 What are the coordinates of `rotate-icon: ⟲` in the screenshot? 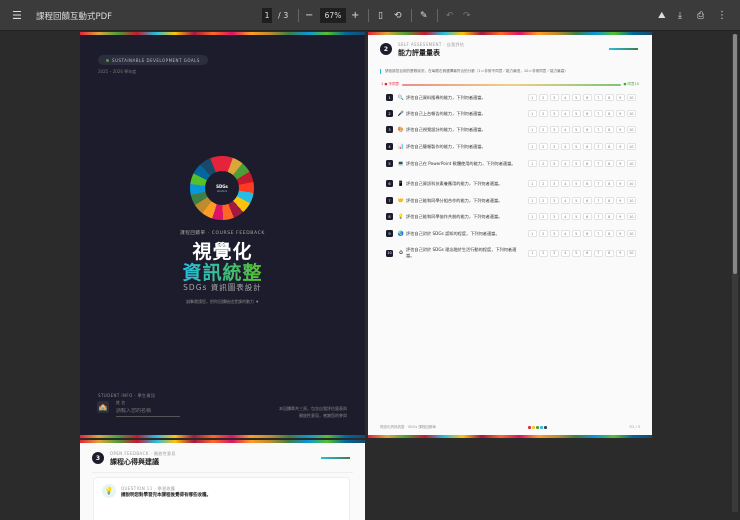 It's located at (398, 15).